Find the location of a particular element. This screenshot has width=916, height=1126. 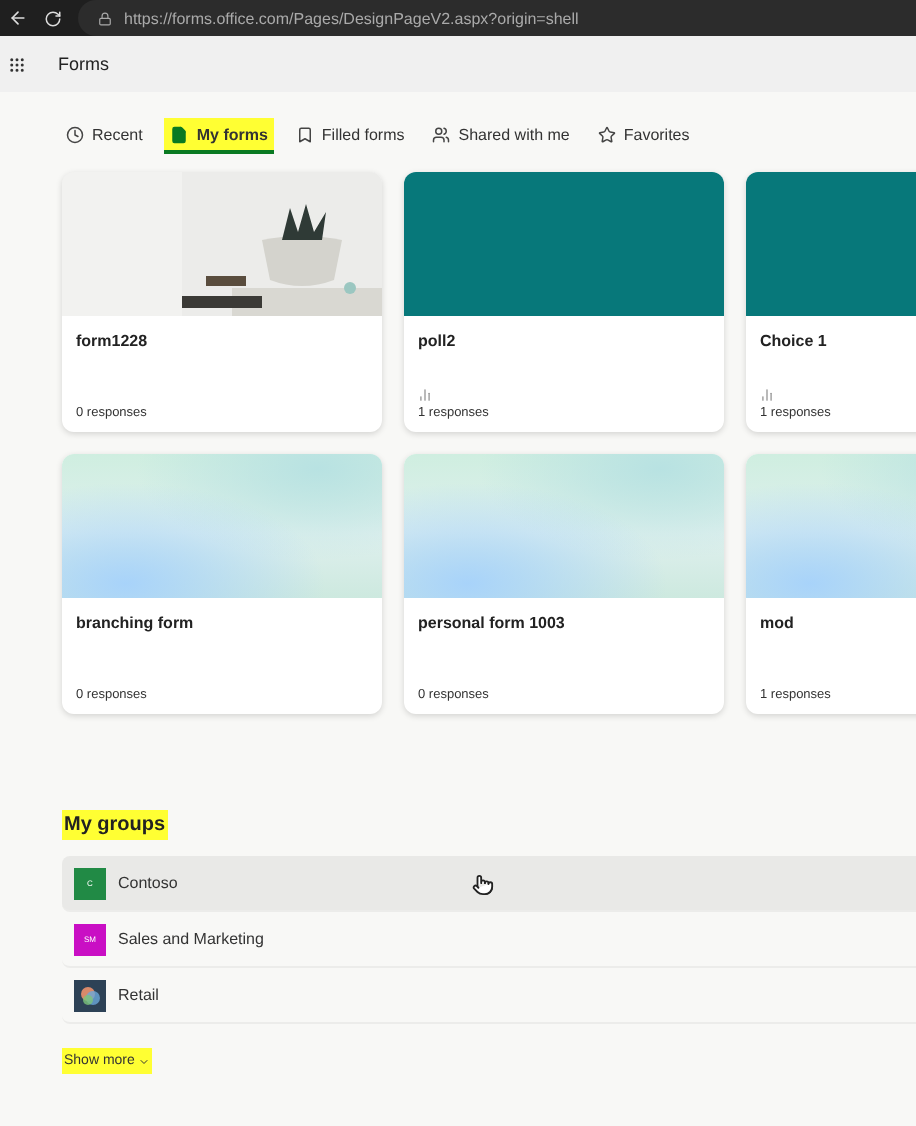

lock-icon is located at coordinates (105, 18).